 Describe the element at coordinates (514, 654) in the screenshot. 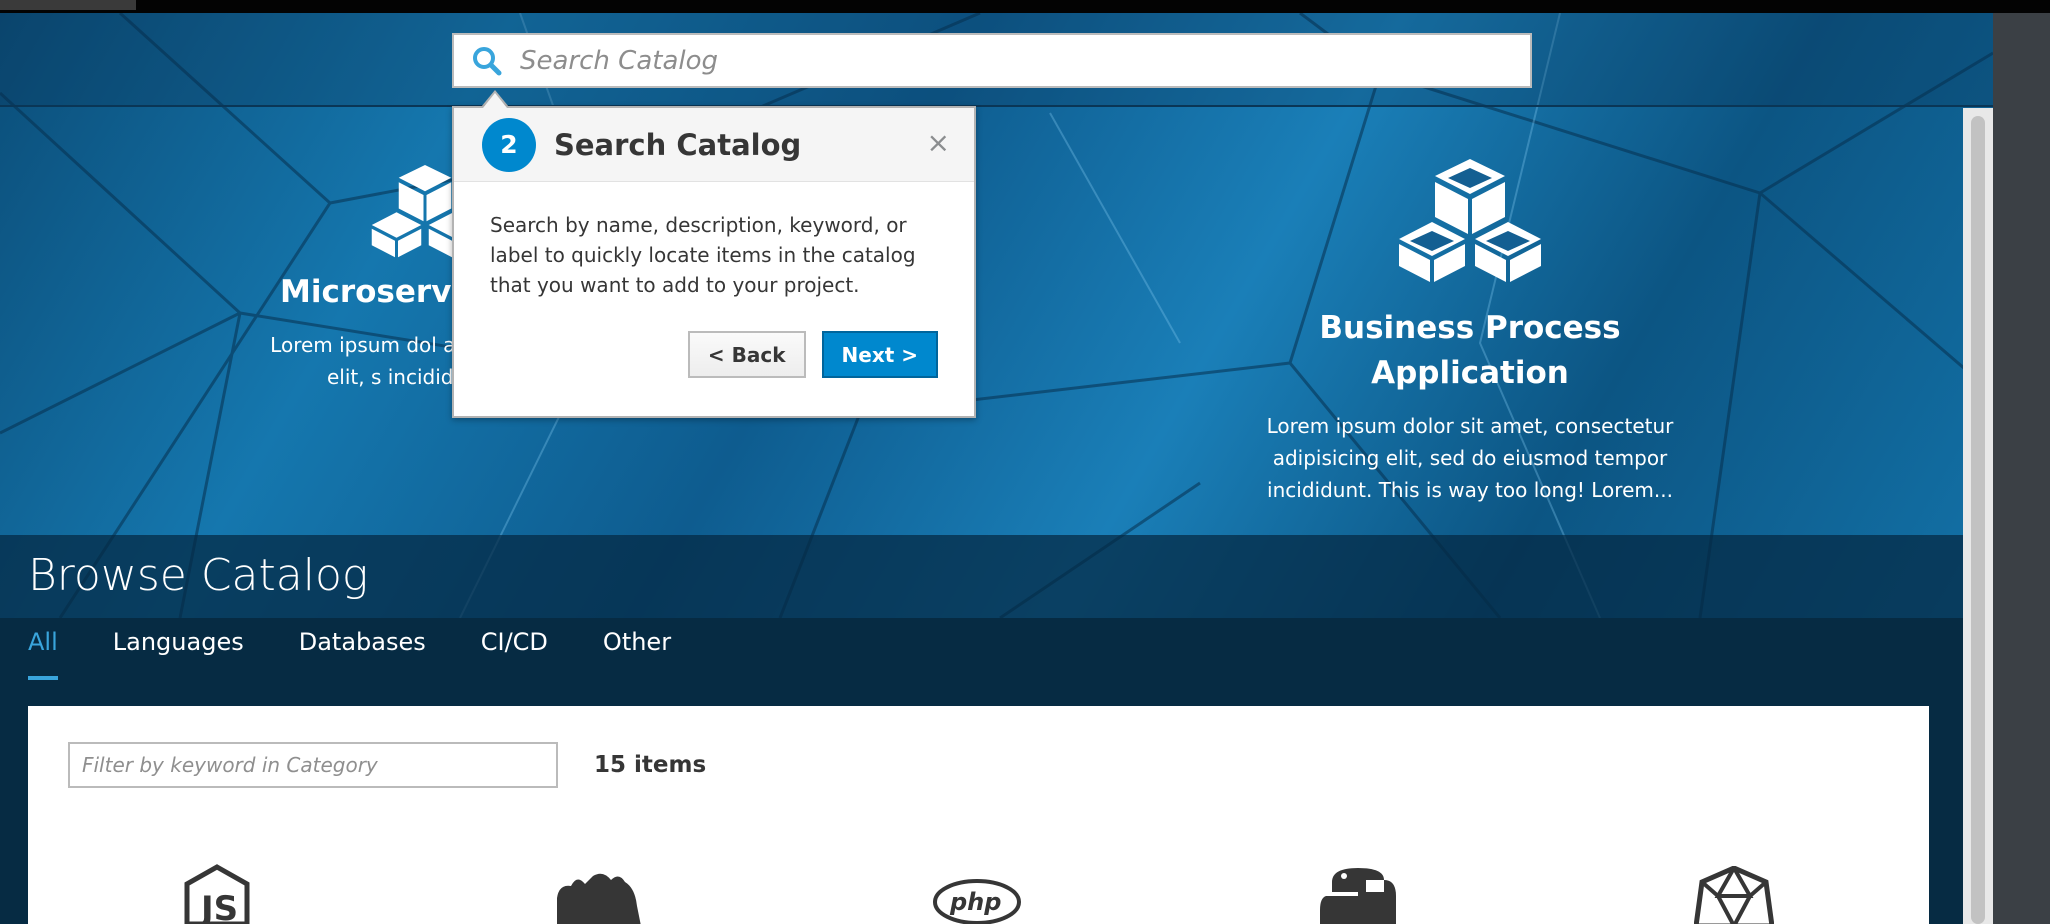

I see `tab-cicd: CI/CD` at that location.